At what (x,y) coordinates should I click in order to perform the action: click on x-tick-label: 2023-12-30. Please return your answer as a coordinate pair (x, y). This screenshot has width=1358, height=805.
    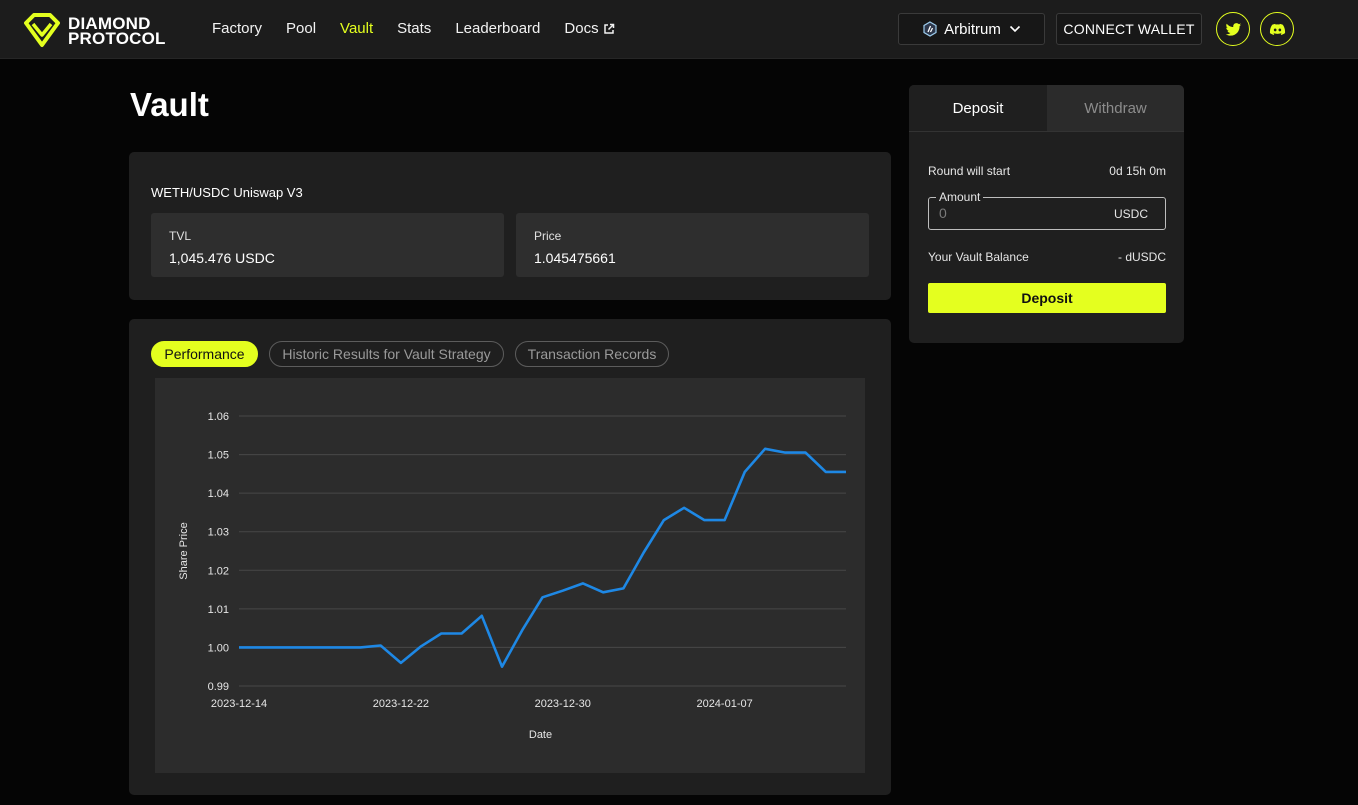
    Looking at the image, I should click on (563, 704).